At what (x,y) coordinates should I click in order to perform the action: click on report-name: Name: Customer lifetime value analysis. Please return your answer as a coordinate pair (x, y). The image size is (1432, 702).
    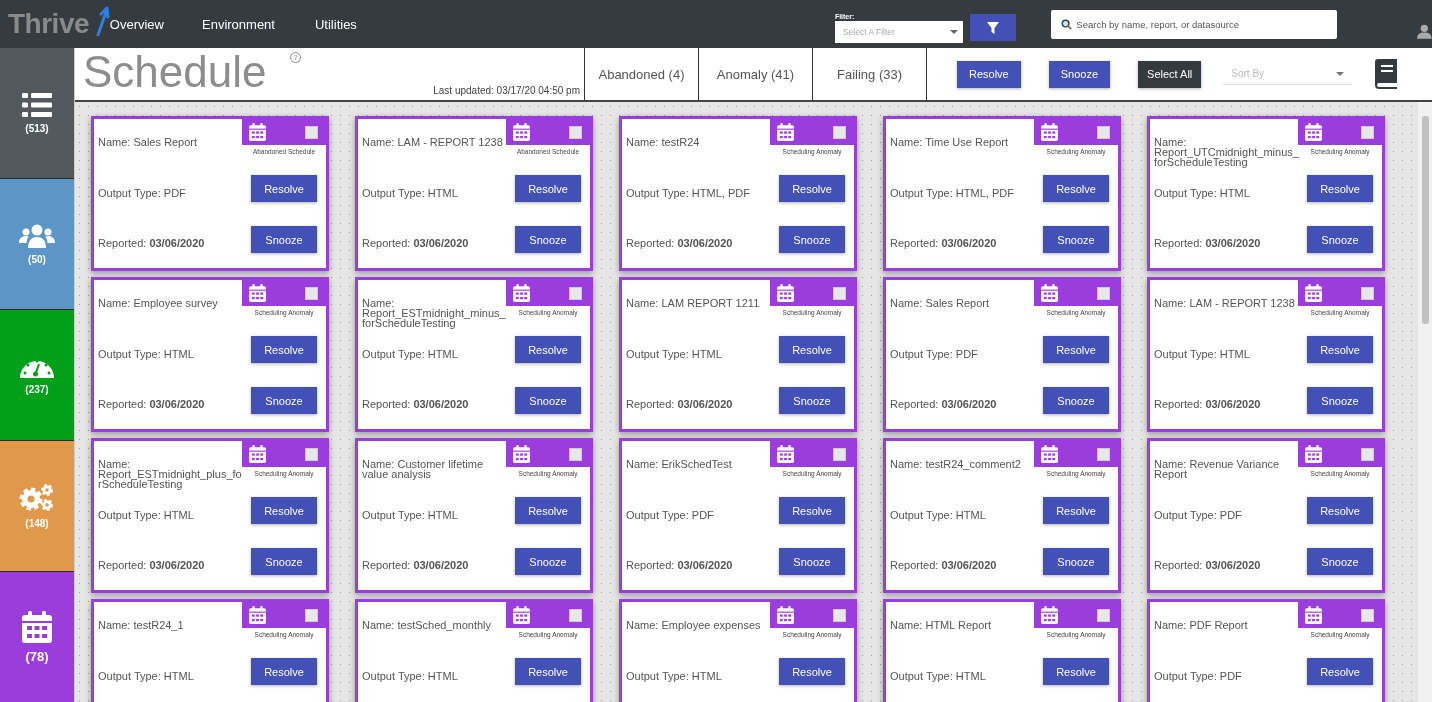
    Looking at the image, I should click on (423, 469).